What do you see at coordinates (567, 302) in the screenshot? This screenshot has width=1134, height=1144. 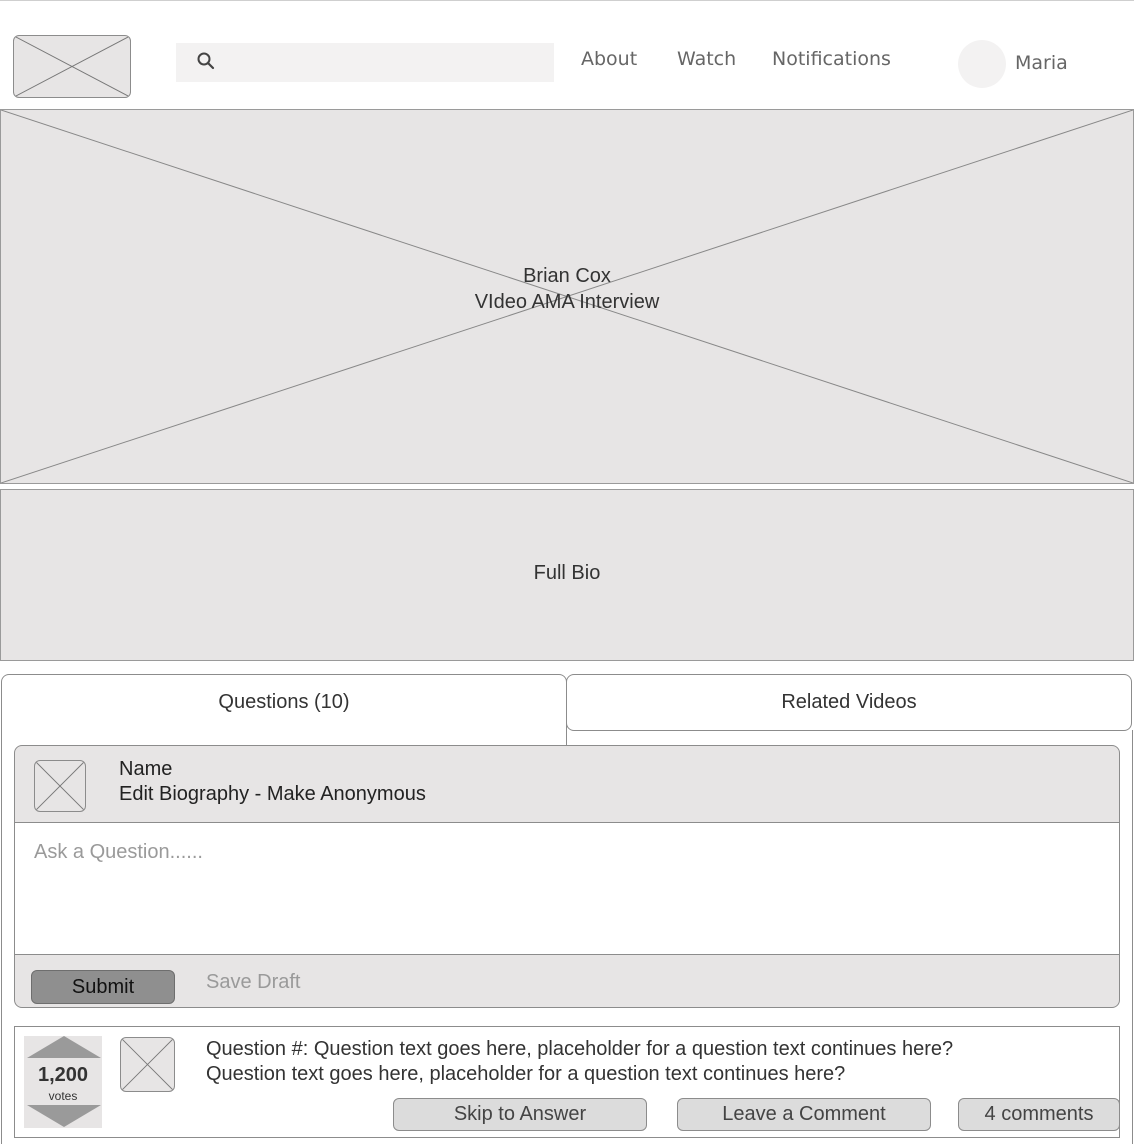 I see `video-title-line2: VIdeo AMA Interview` at bounding box center [567, 302].